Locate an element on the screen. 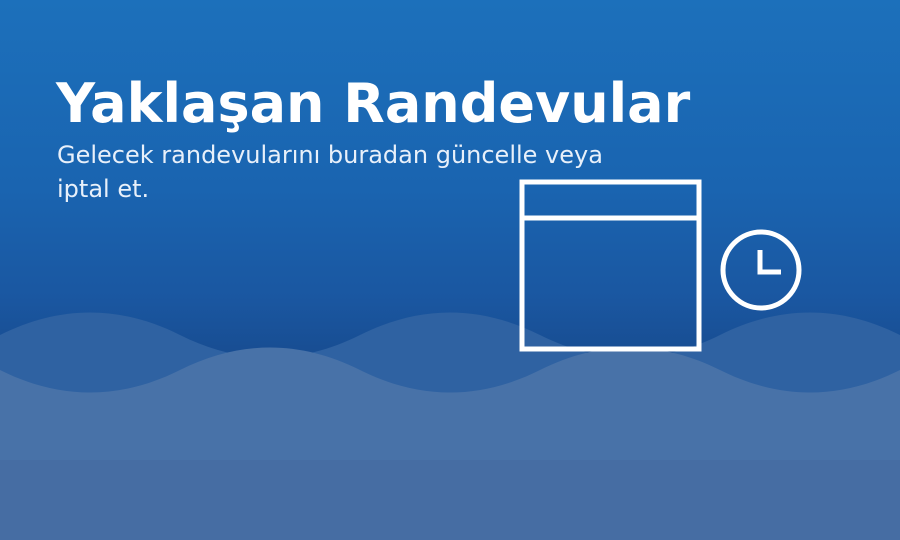 The height and width of the screenshot is (540, 900). clock-icon is located at coordinates (761, 270).